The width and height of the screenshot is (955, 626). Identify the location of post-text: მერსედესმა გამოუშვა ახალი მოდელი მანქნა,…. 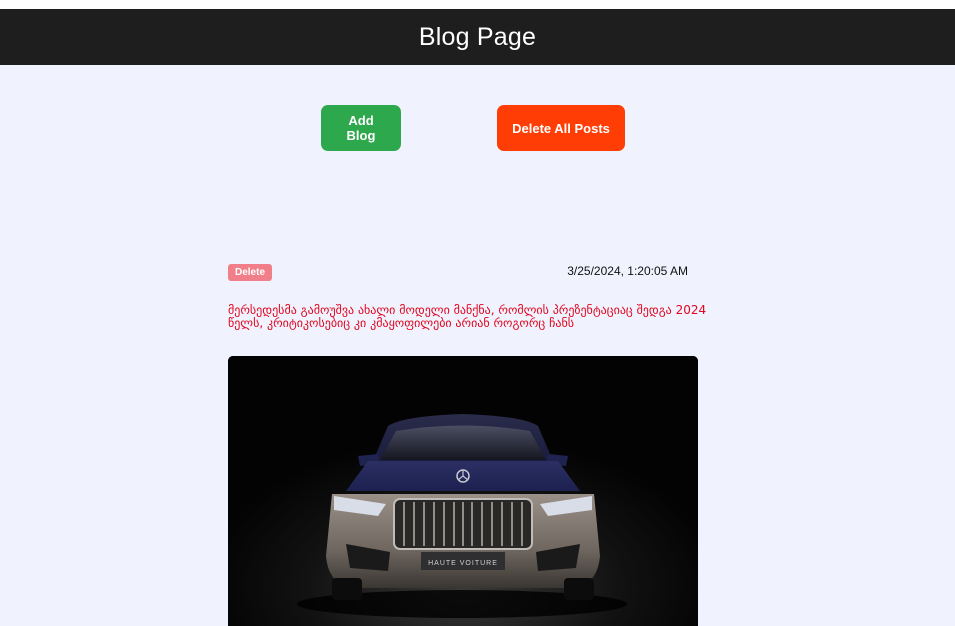
(467, 316).